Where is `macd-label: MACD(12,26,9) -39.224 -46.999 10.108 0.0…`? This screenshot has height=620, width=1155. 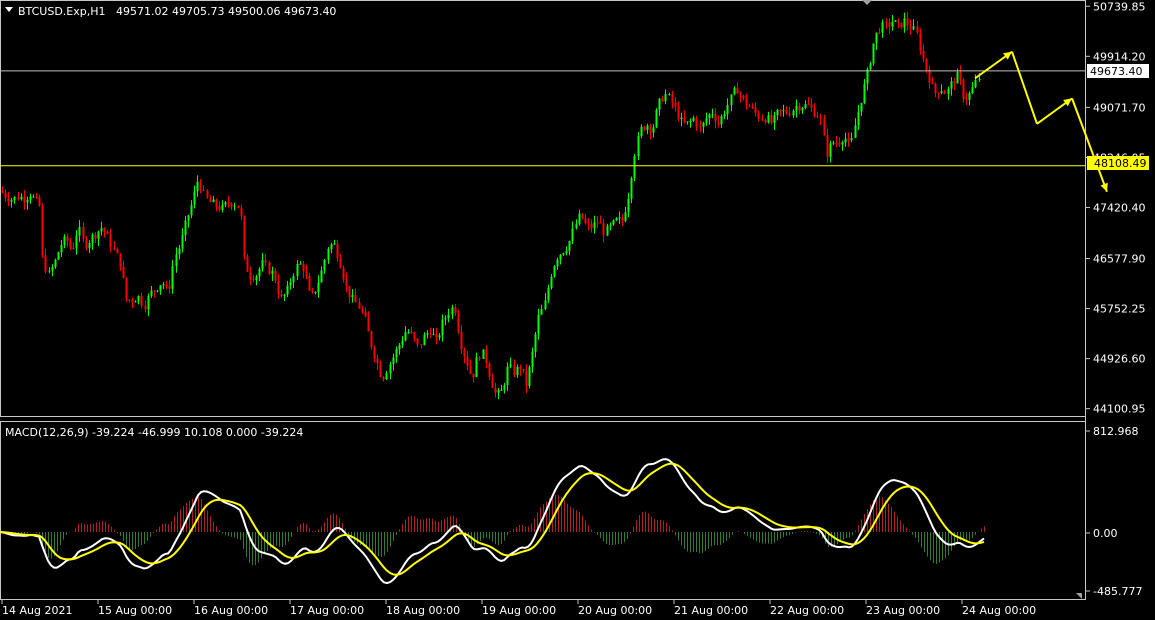 macd-label: MACD(12,26,9) -39.224 -46.999 10.108 0.0… is located at coordinates (154, 432).